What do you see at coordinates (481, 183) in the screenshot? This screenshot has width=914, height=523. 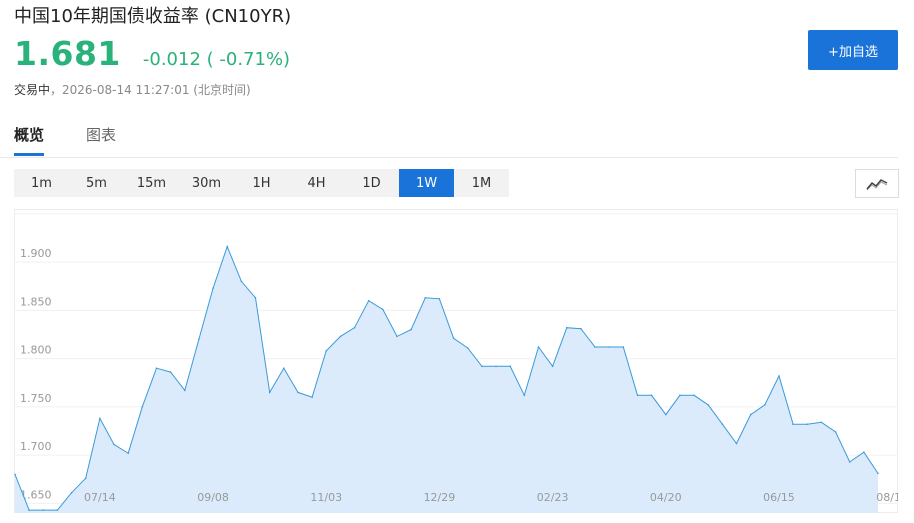 I see `period-1mo: 1M` at bounding box center [481, 183].